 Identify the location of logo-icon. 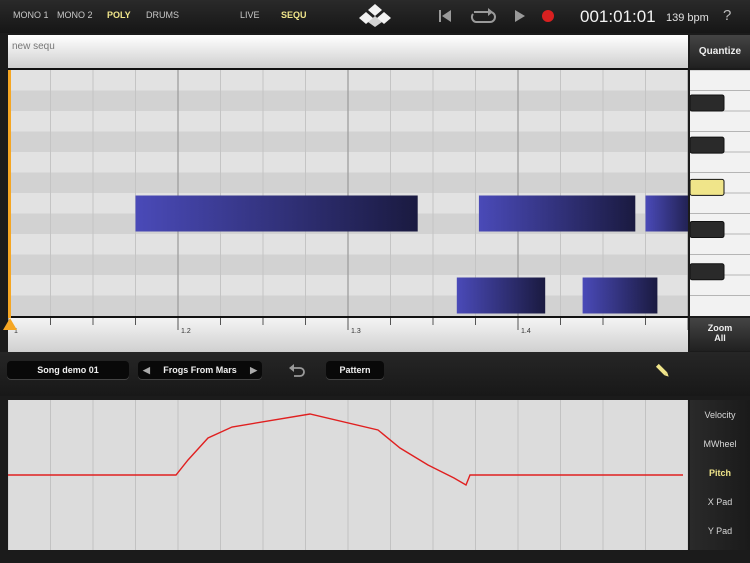
(375, 15).